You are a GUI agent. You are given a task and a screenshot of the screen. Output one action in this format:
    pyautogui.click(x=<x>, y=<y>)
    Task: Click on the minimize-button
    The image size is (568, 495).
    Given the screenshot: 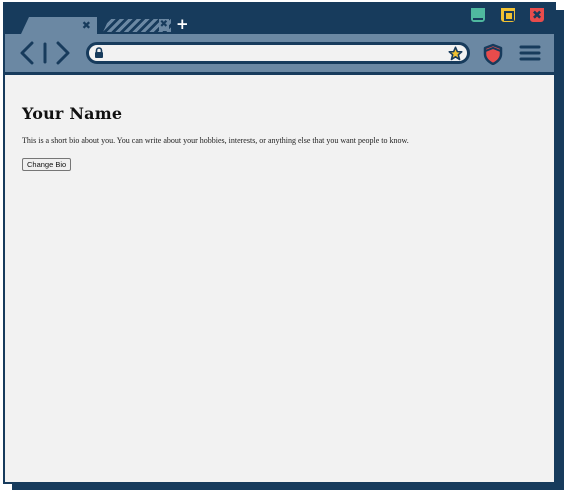 What is the action you would take?
    pyautogui.click(x=478, y=15)
    